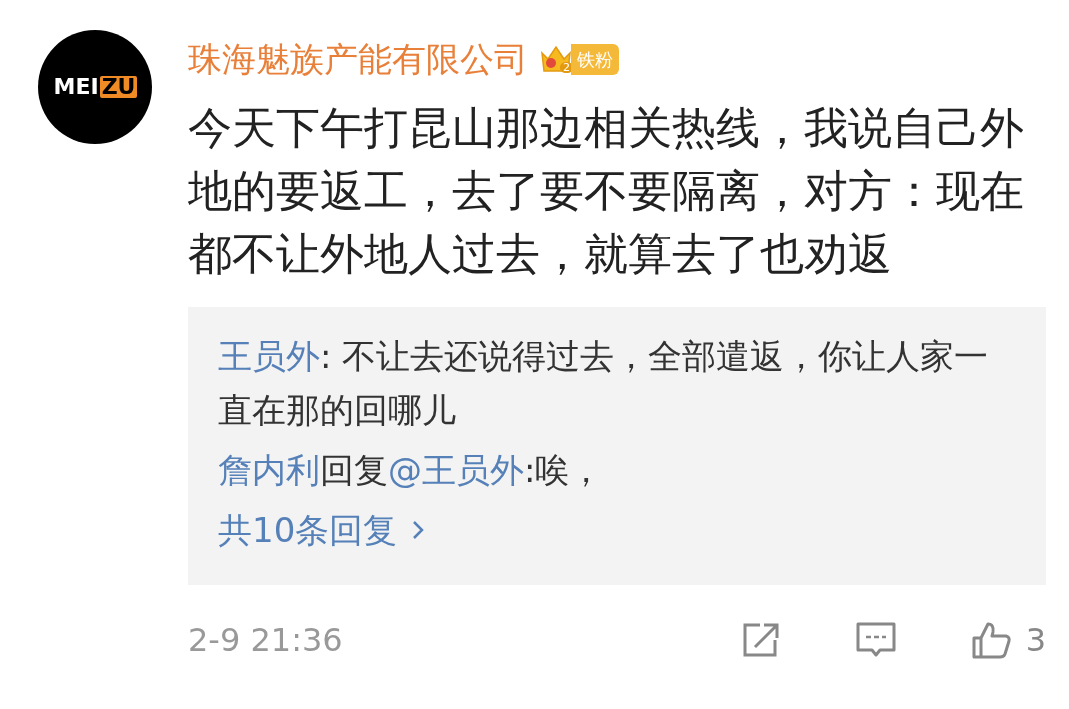 This screenshot has width=1069, height=709. Describe the element at coordinates (1007, 640) in the screenshot. I see `like-button: 3` at that location.